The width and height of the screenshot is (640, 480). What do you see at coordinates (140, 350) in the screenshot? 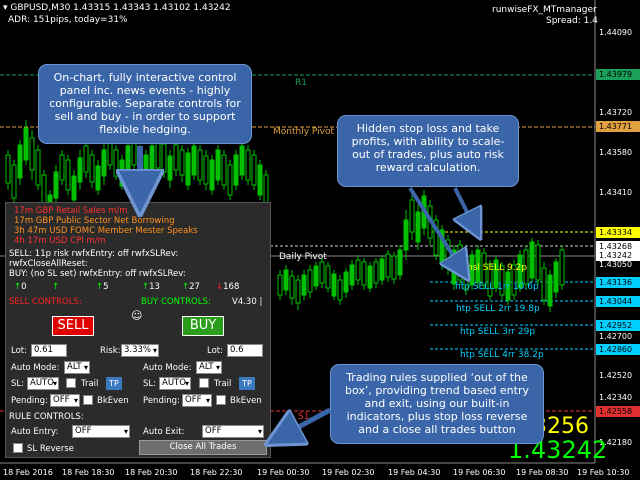
I see `risk-dropdown: 3.33%` at bounding box center [140, 350].